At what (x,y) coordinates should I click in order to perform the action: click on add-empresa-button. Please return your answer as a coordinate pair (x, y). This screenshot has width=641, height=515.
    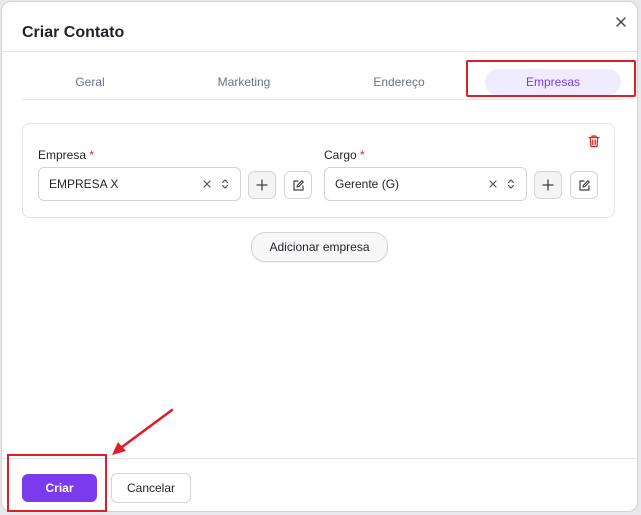
    Looking at the image, I should click on (262, 185).